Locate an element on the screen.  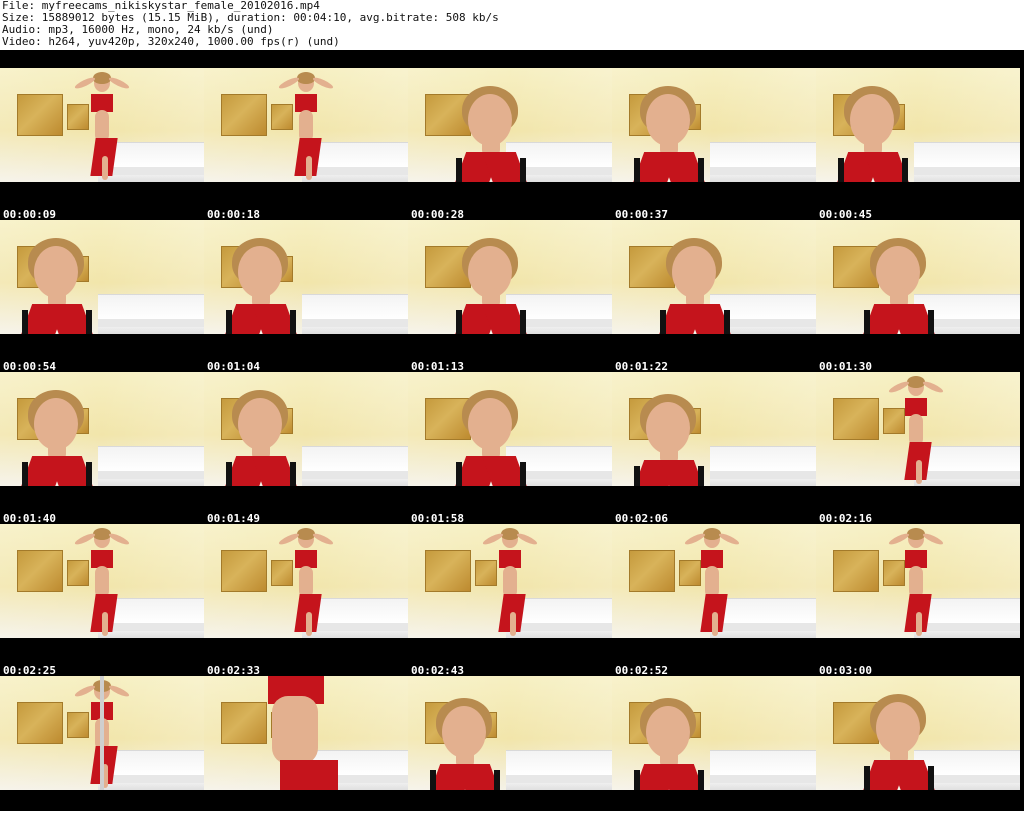
thumbnail-cell: 00:00:18 is located at coordinates (306, 144).